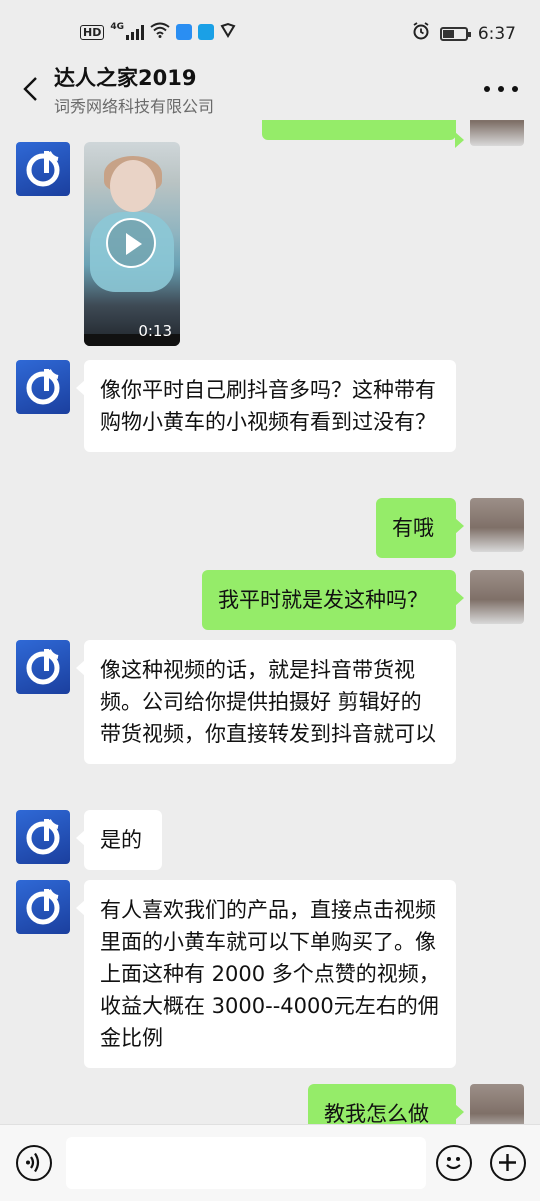  What do you see at coordinates (455, 33) in the screenshot?
I see `battery-icon` at bounding box center [455, 33].